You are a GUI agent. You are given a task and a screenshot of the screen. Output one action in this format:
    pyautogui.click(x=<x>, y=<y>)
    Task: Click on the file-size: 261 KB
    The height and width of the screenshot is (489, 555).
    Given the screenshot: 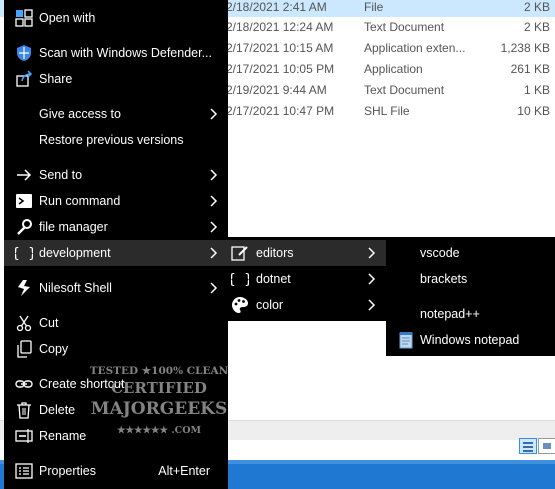 What is the action you would take?
    pyautogui.click(x=530, y=69)
    